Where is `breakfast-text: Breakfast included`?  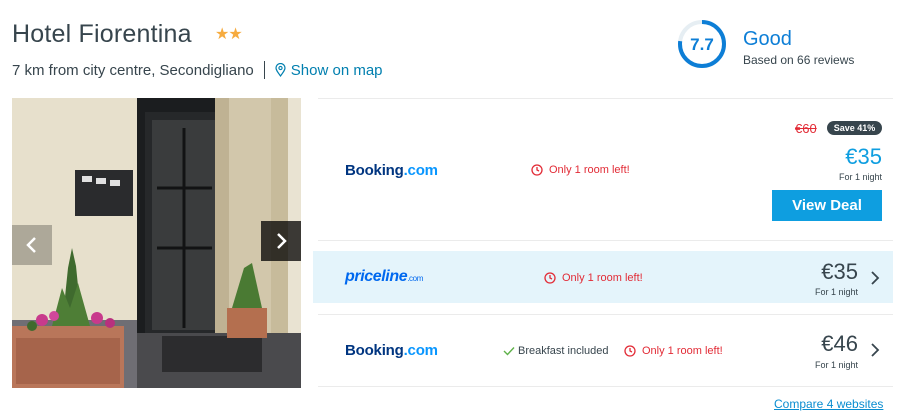
breakfast-text: Breakfast included is located at coordinates (563, 351).